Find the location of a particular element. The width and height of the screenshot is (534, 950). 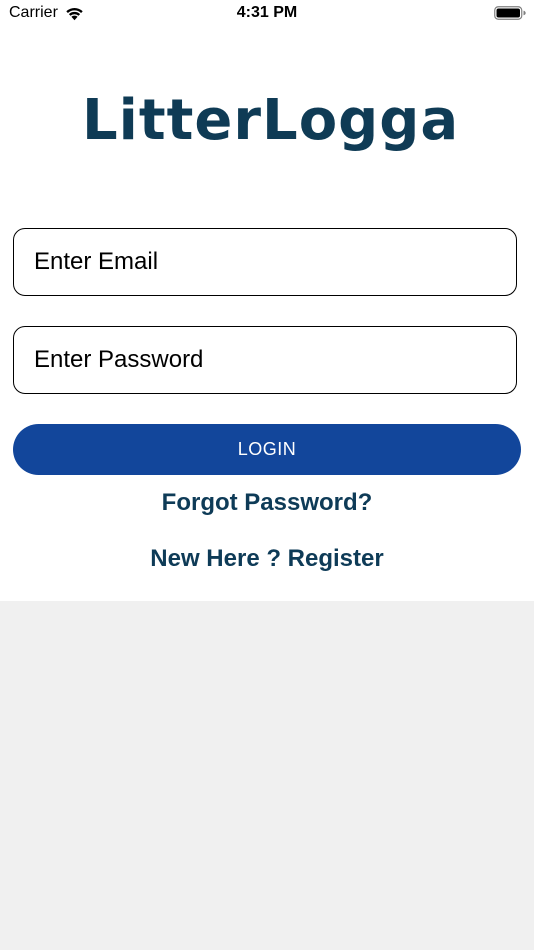

password-input is located at coordinates (265, 360).